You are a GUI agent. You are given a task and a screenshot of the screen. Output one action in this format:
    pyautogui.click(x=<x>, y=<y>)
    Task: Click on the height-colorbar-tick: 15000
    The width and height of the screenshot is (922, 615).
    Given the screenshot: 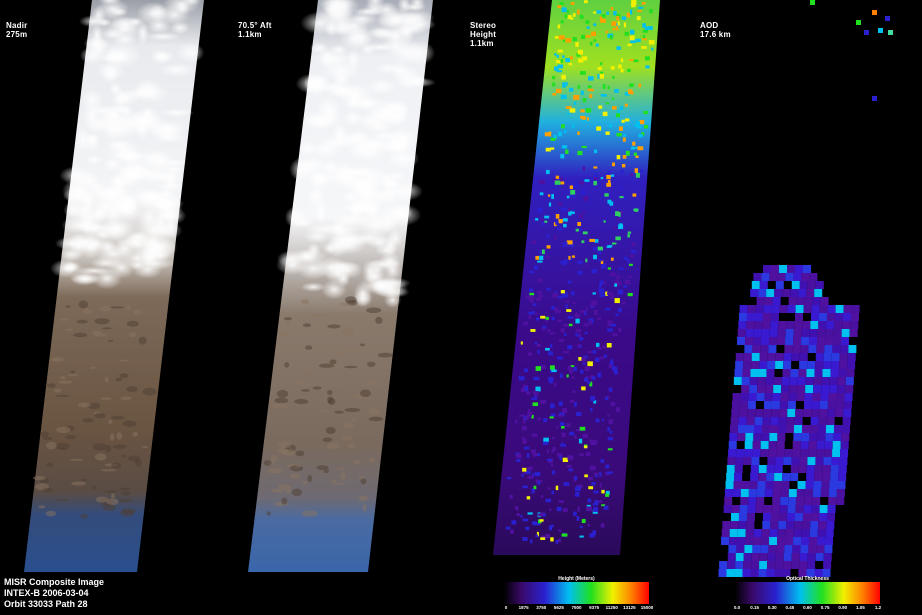 What is the action you would take?
    pyautogui.click(x=647, y=607)
    